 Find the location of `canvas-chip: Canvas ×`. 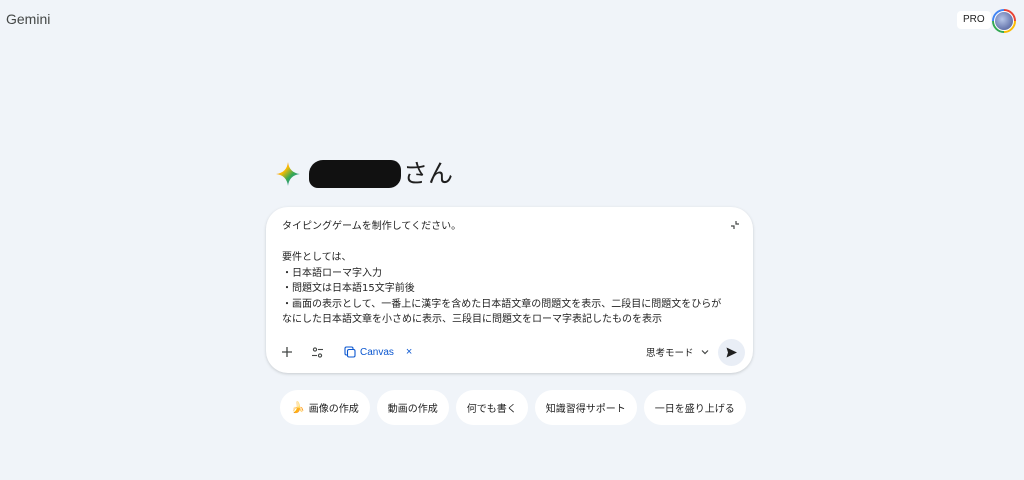

canvas-chip: Canvas × is located at coordinates (378, 352).